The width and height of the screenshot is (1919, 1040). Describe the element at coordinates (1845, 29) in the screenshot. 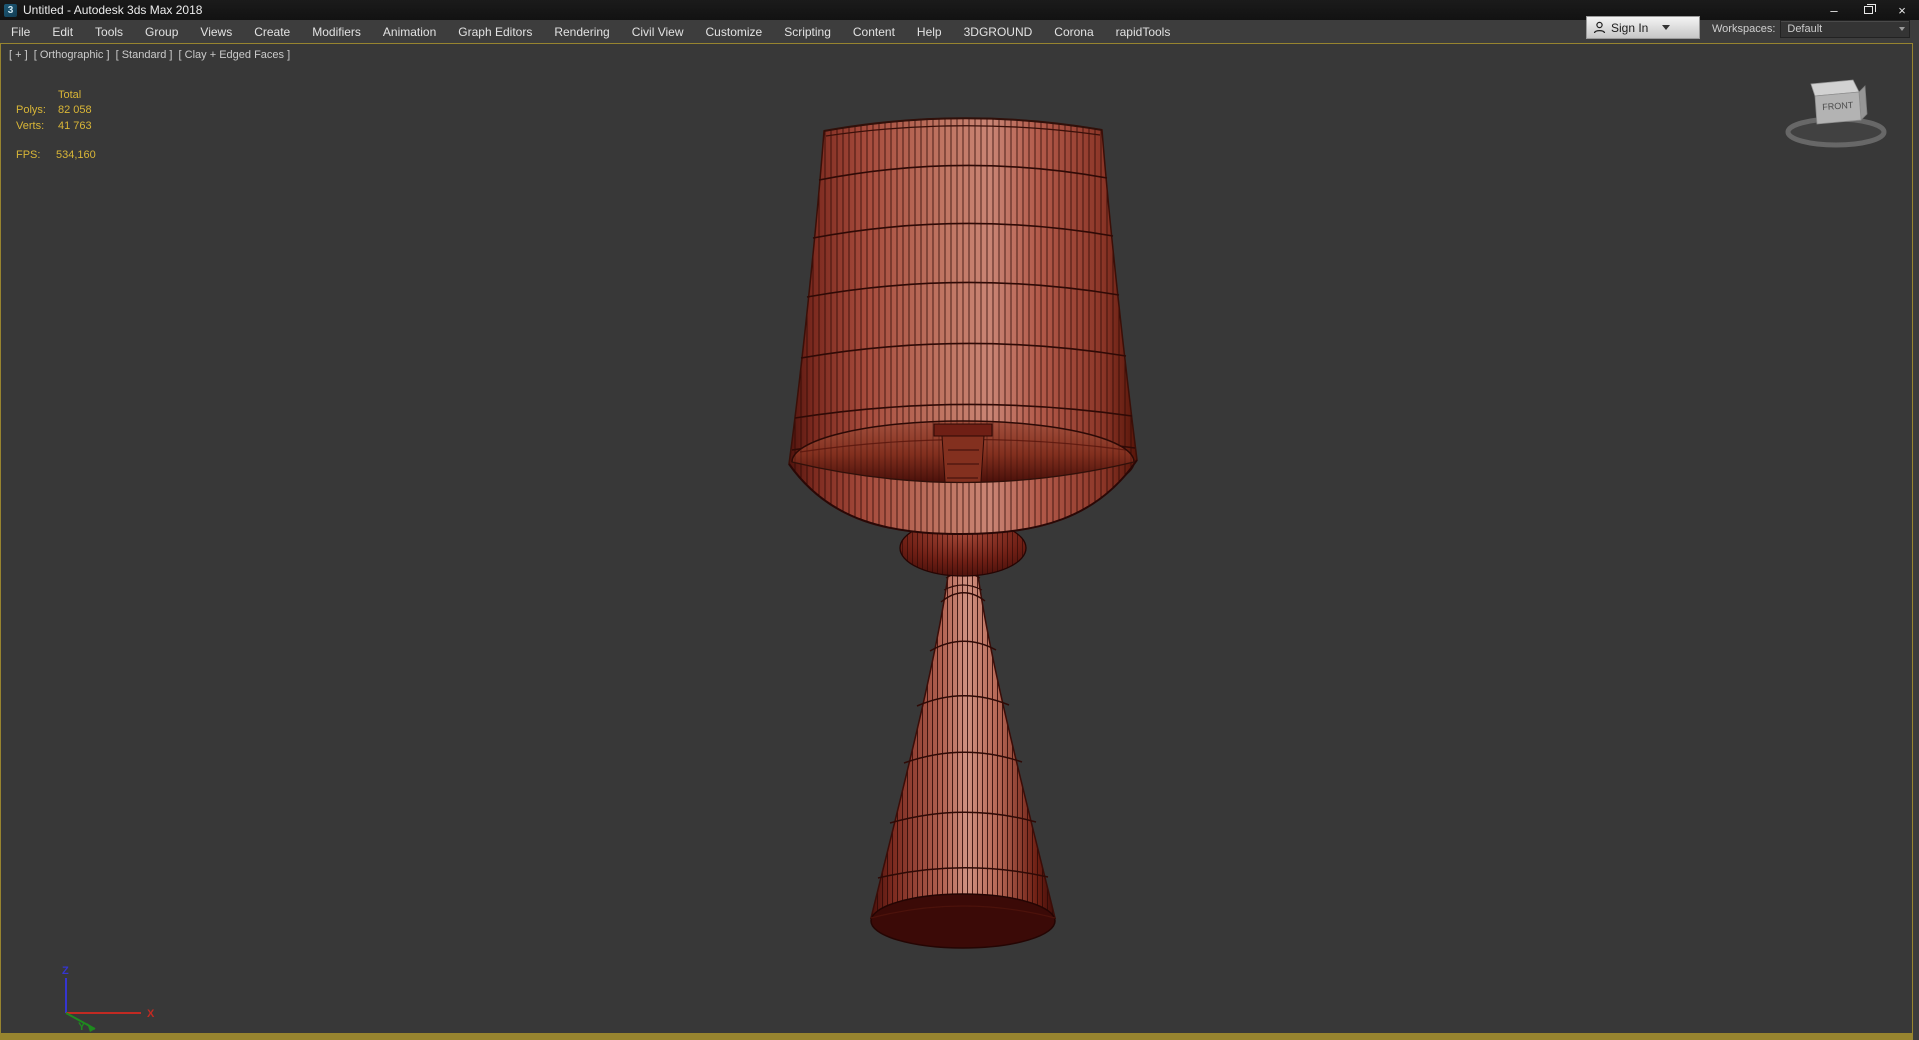

I see `workspaces-dropdown: Default` at that location.